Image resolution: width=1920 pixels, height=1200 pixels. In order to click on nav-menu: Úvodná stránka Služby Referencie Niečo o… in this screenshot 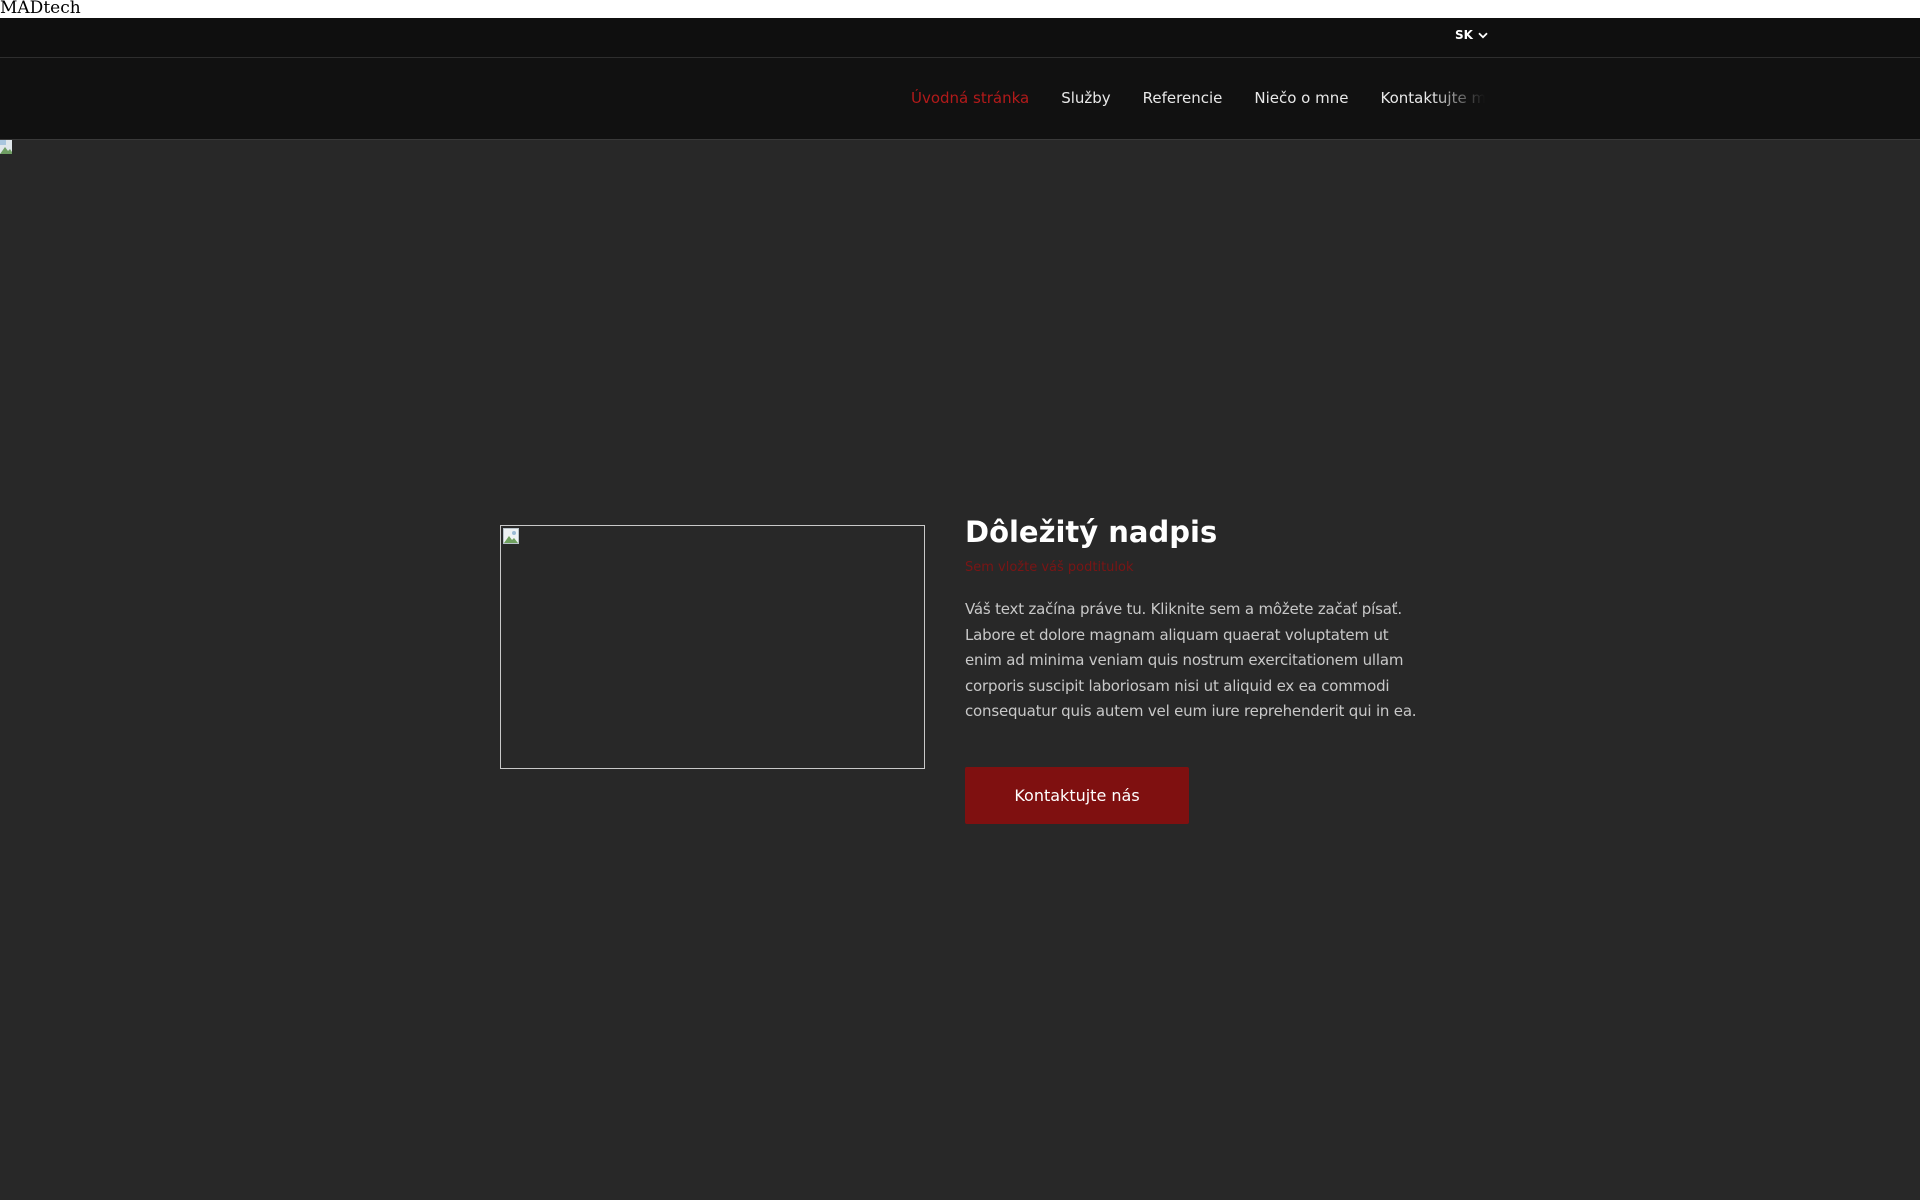, I will do `click(1198, 100)`.